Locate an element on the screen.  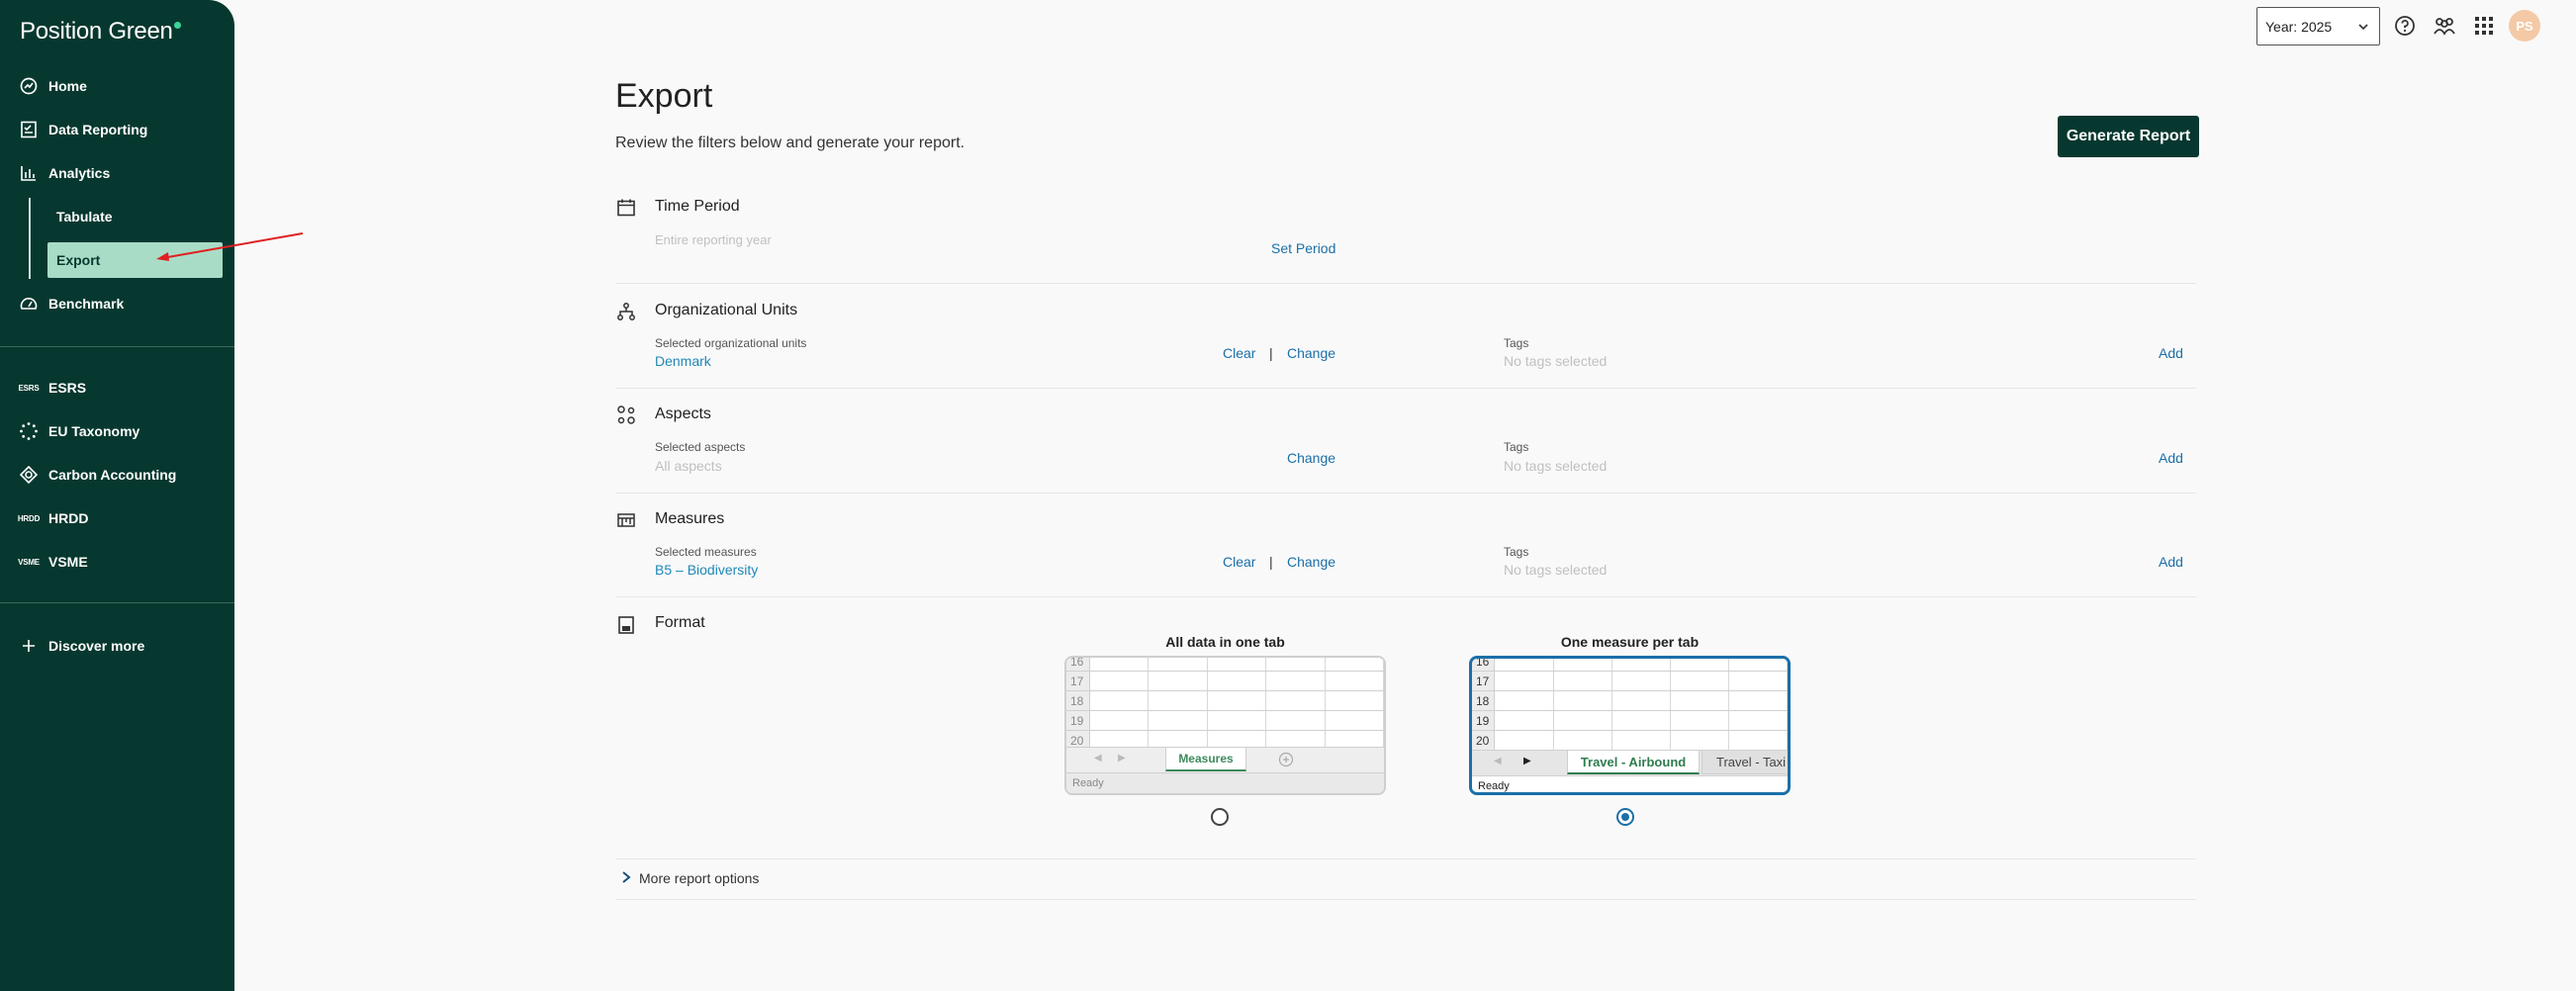
year-select-value: Year: 2025 is located at coordinates (2299, 27).